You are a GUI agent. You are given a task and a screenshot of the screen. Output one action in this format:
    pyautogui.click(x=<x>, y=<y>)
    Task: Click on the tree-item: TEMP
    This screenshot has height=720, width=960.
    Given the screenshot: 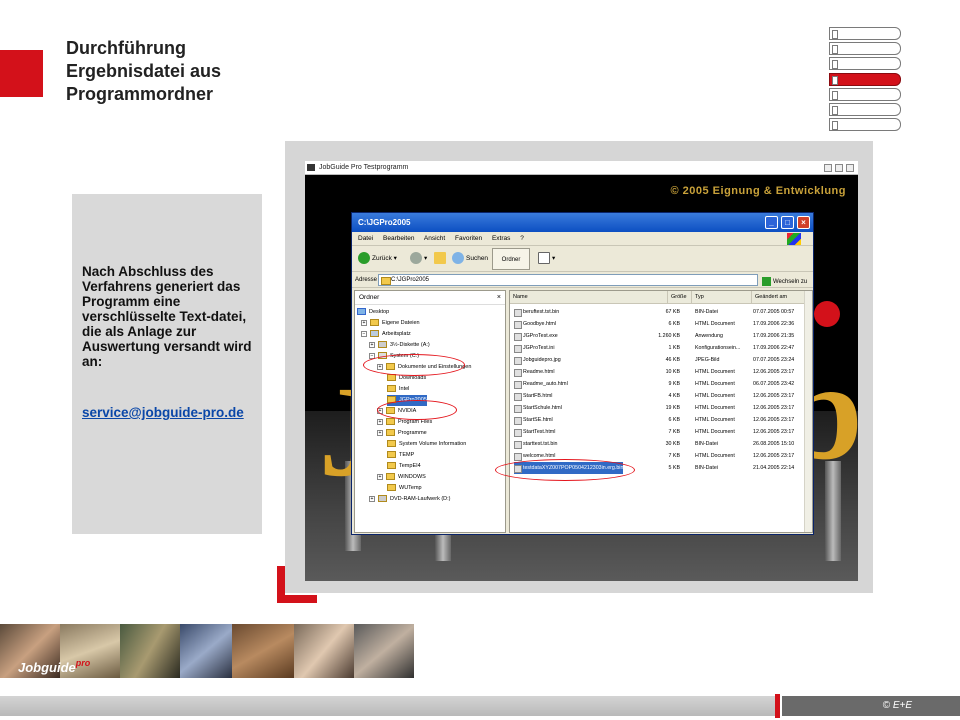 What is the action you would take?
    pyautogui.click(x=400, y=455)
    